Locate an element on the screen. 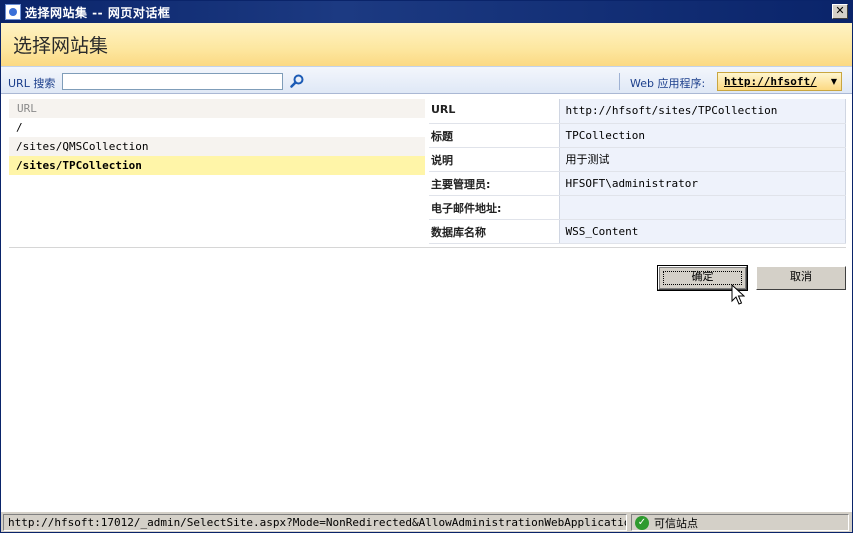 This screenshot has width=853, height=533. list-column-header: URL is located at coordinates (217, 108).